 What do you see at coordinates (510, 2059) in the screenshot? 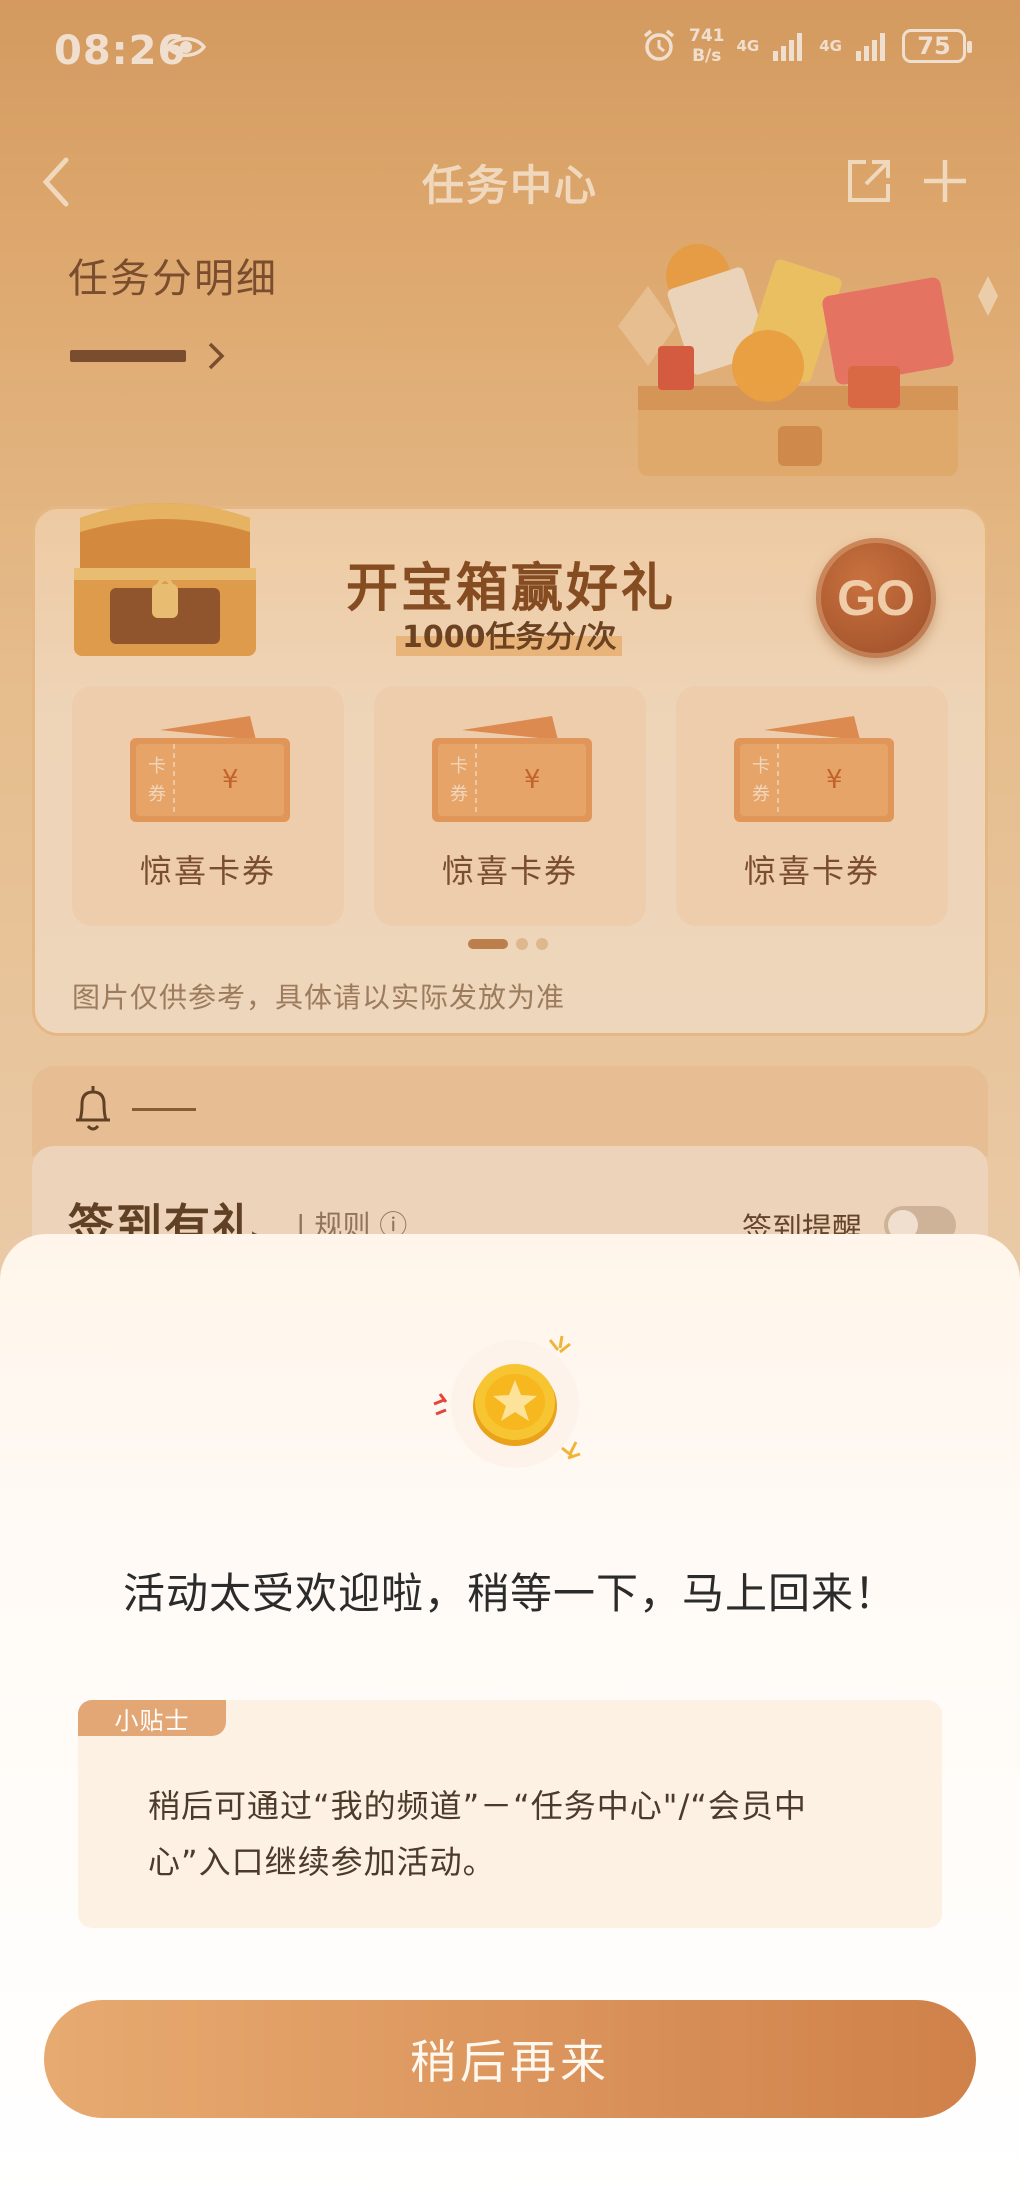
I see `come-back-later-button: 稍后再来` at bounding box center [510, 2059].